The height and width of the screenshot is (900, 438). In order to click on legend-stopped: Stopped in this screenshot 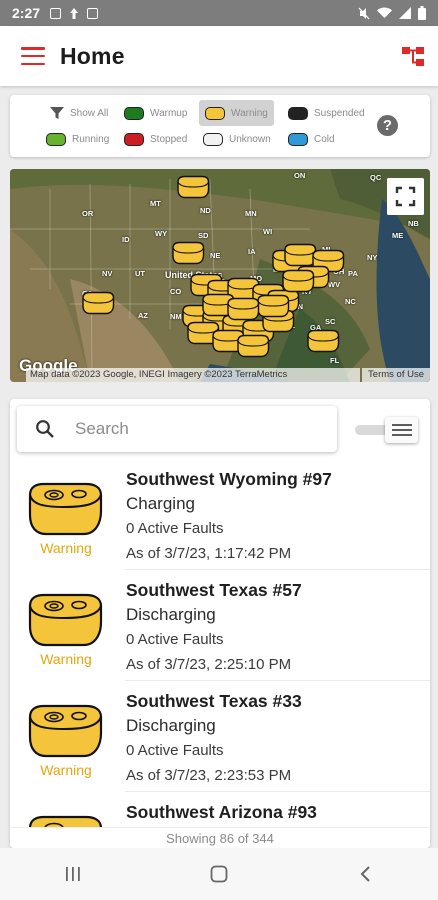, I will do `click(155, 139)`.